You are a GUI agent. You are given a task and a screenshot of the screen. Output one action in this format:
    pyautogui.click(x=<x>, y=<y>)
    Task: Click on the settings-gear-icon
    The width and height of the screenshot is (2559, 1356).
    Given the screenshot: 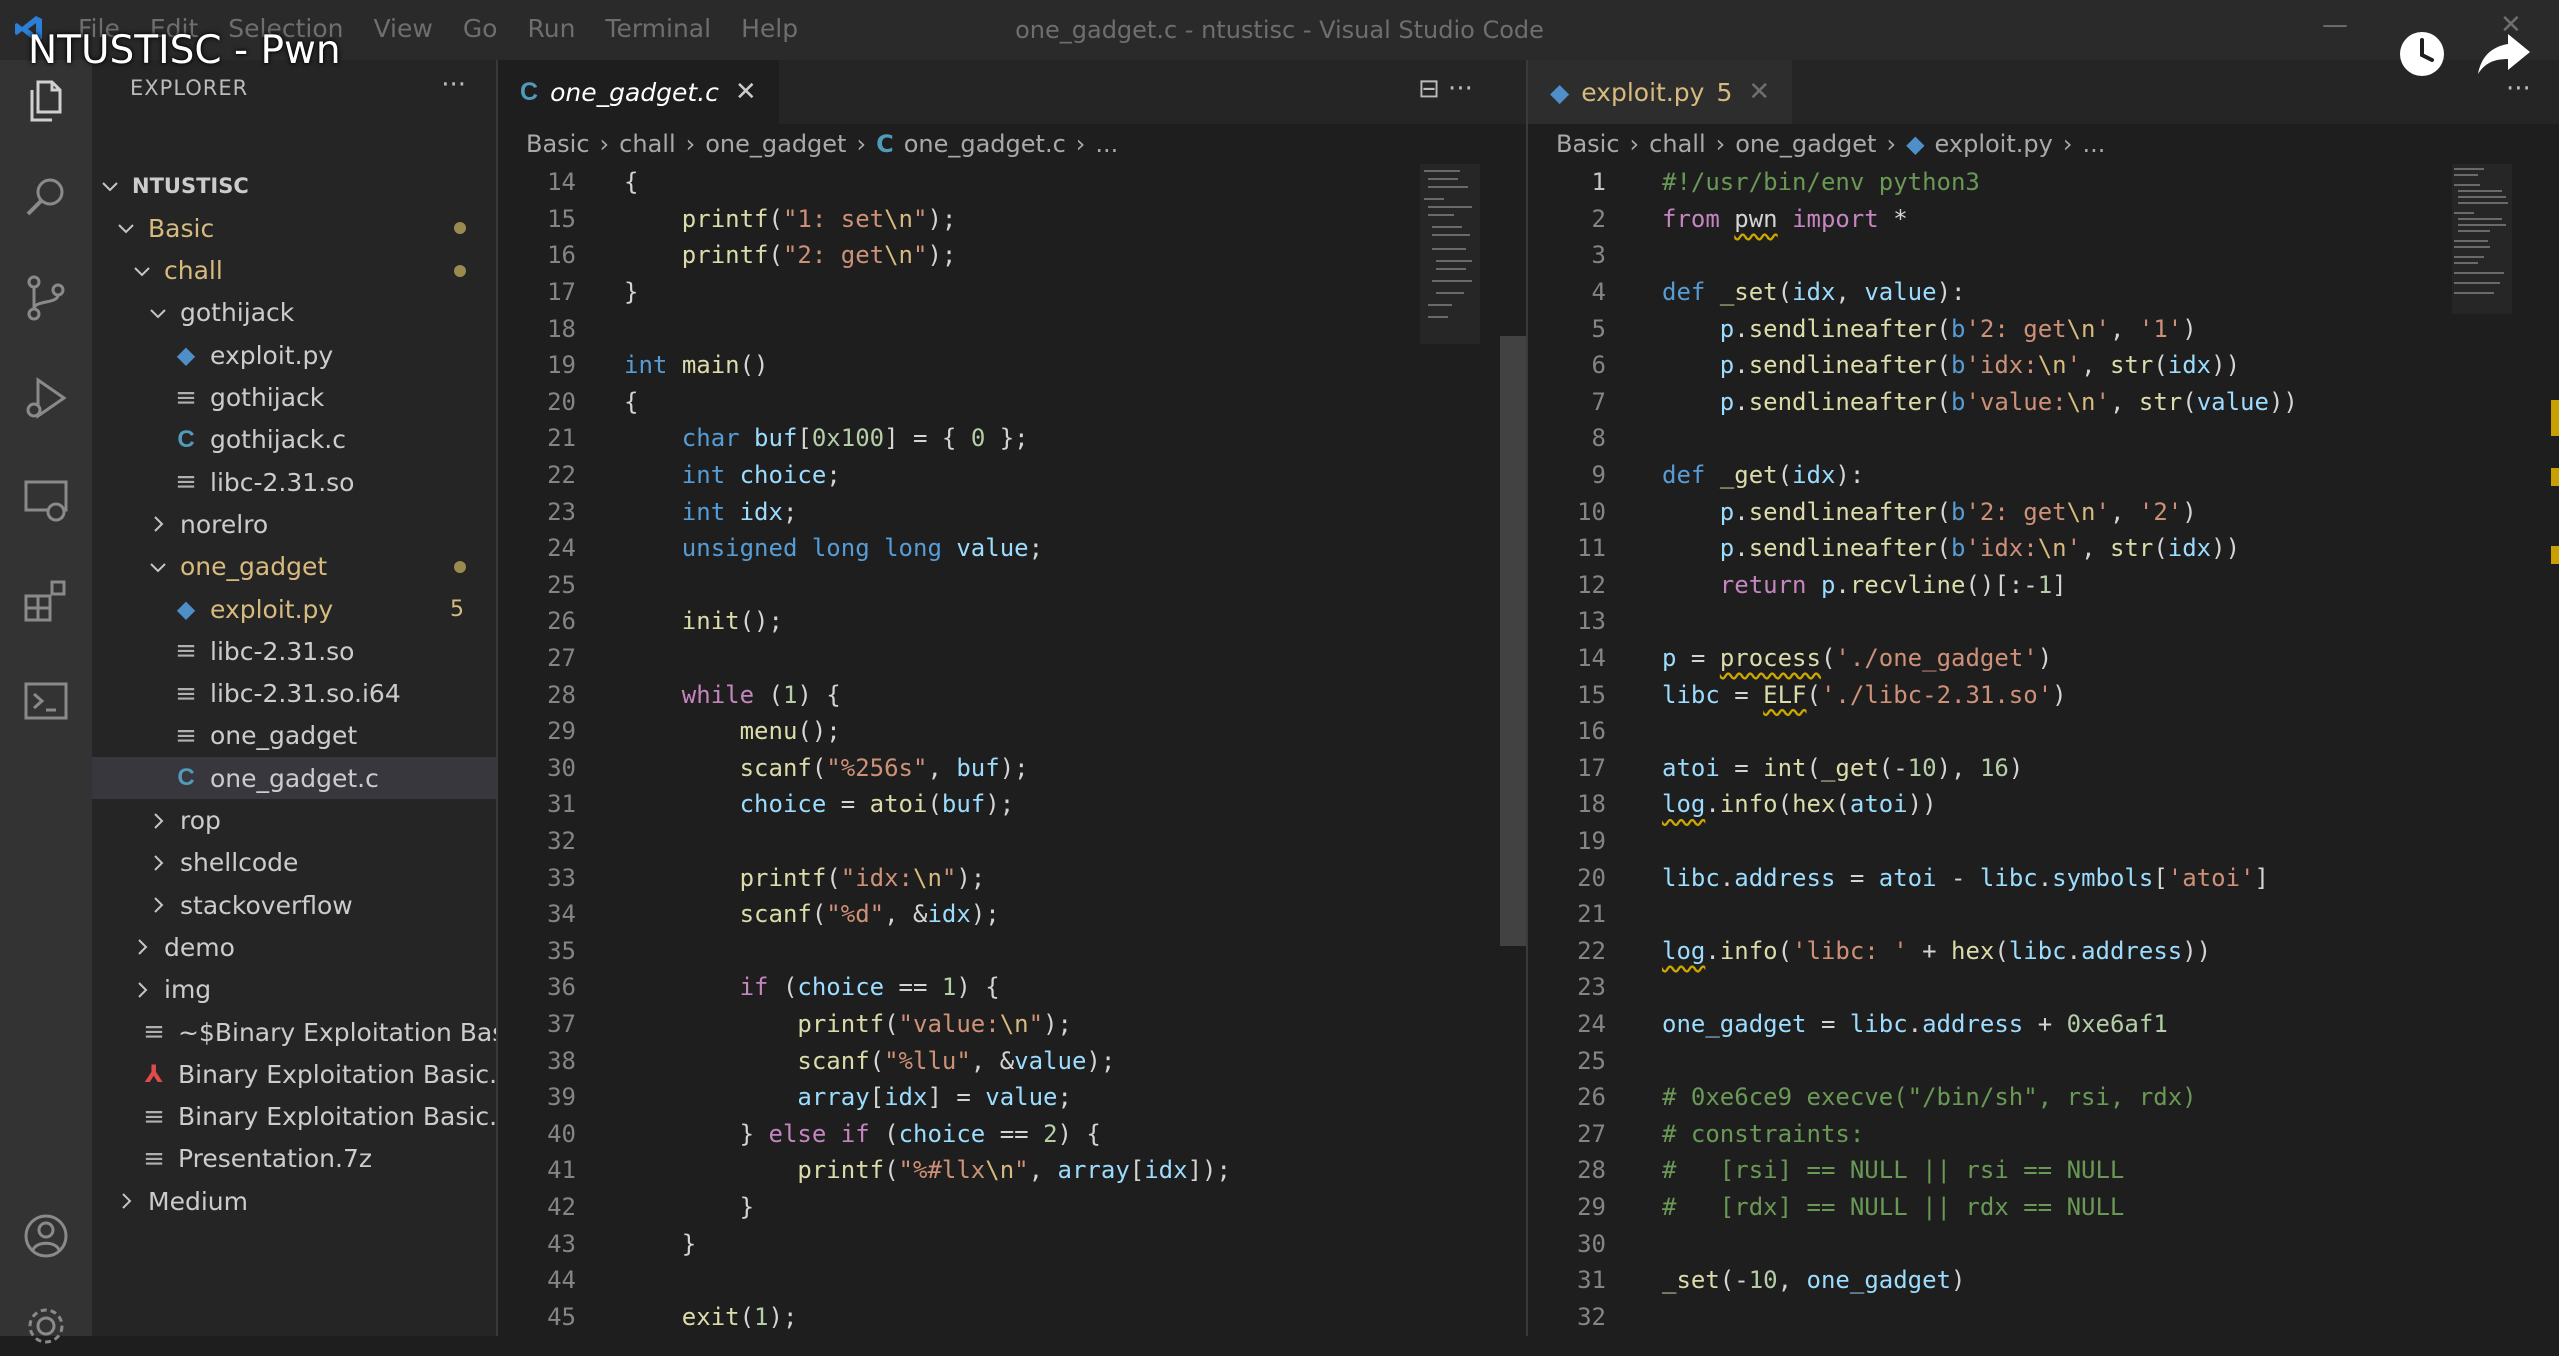 What is the action you would take?
    pyautogui.click(x=46, y=1326)
    